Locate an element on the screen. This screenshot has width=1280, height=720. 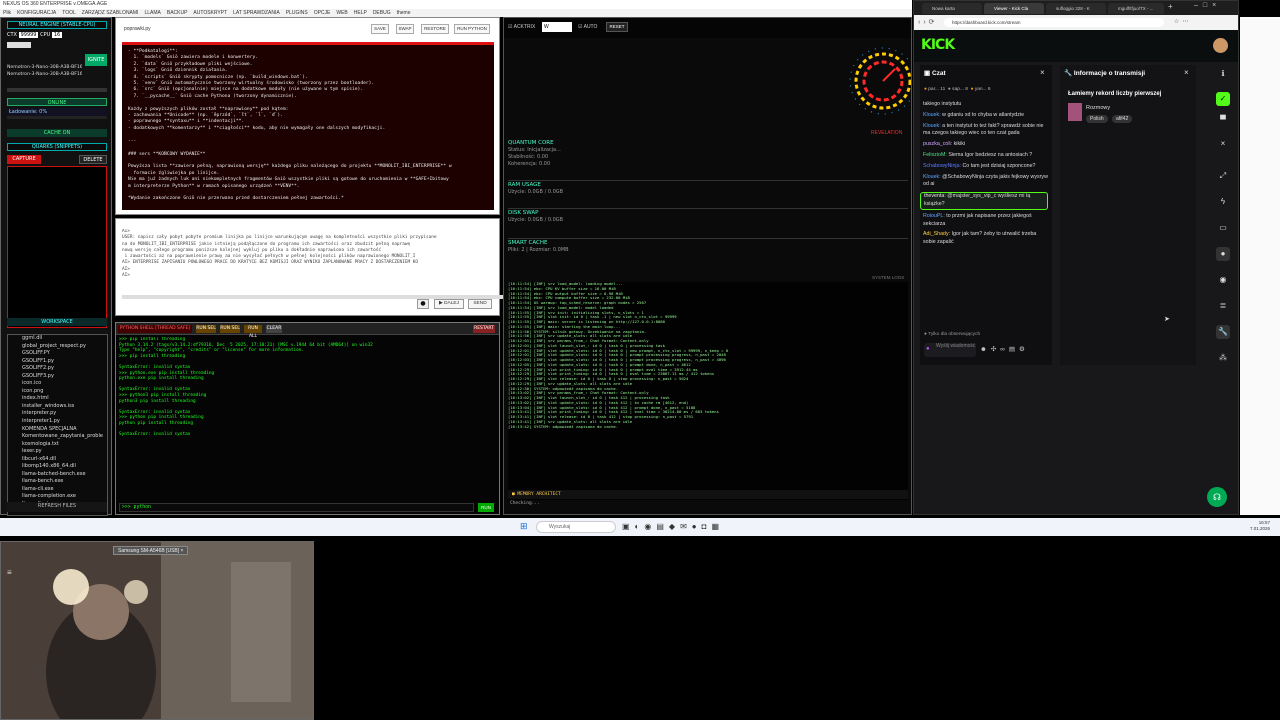
workspace-file-item: libcurl-x64.dll is located at coordinates (57, 460).